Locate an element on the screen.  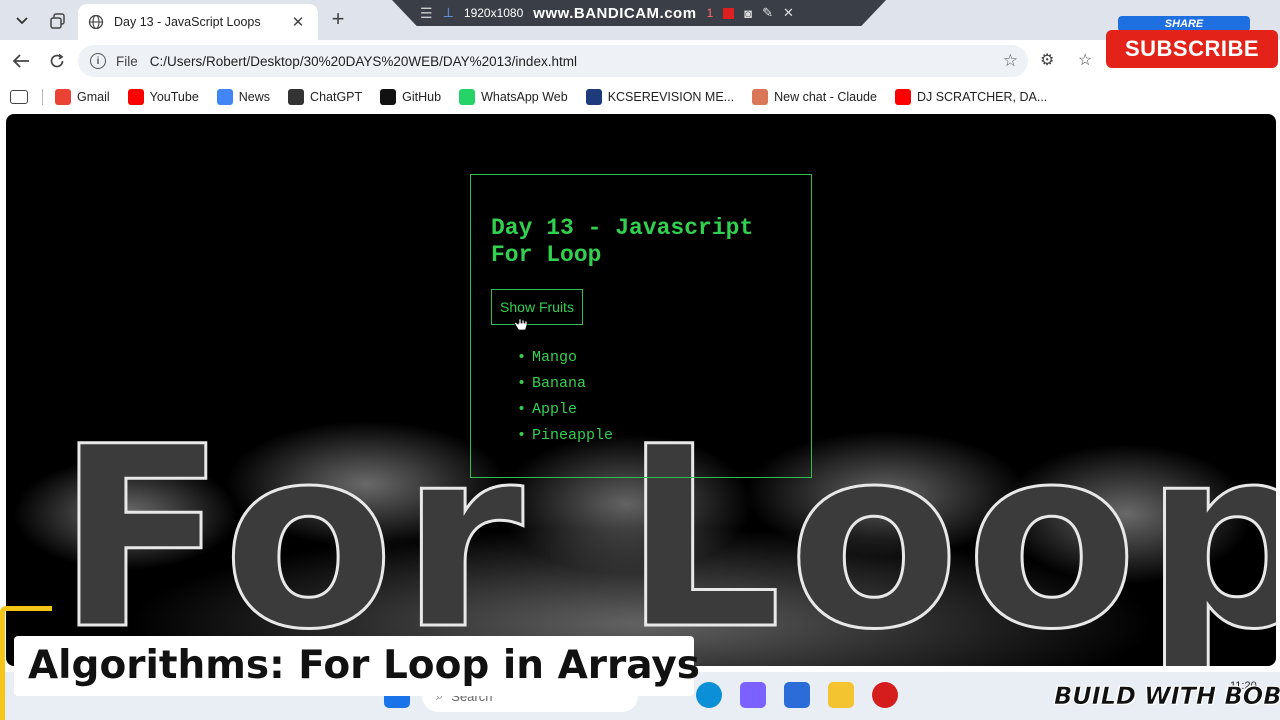
bandicam-bar: ☰ ⊥ 1920x1080 www.BANDICAM.com 1 ◙ ✎ ✕ is located at coordinates (639, 13).